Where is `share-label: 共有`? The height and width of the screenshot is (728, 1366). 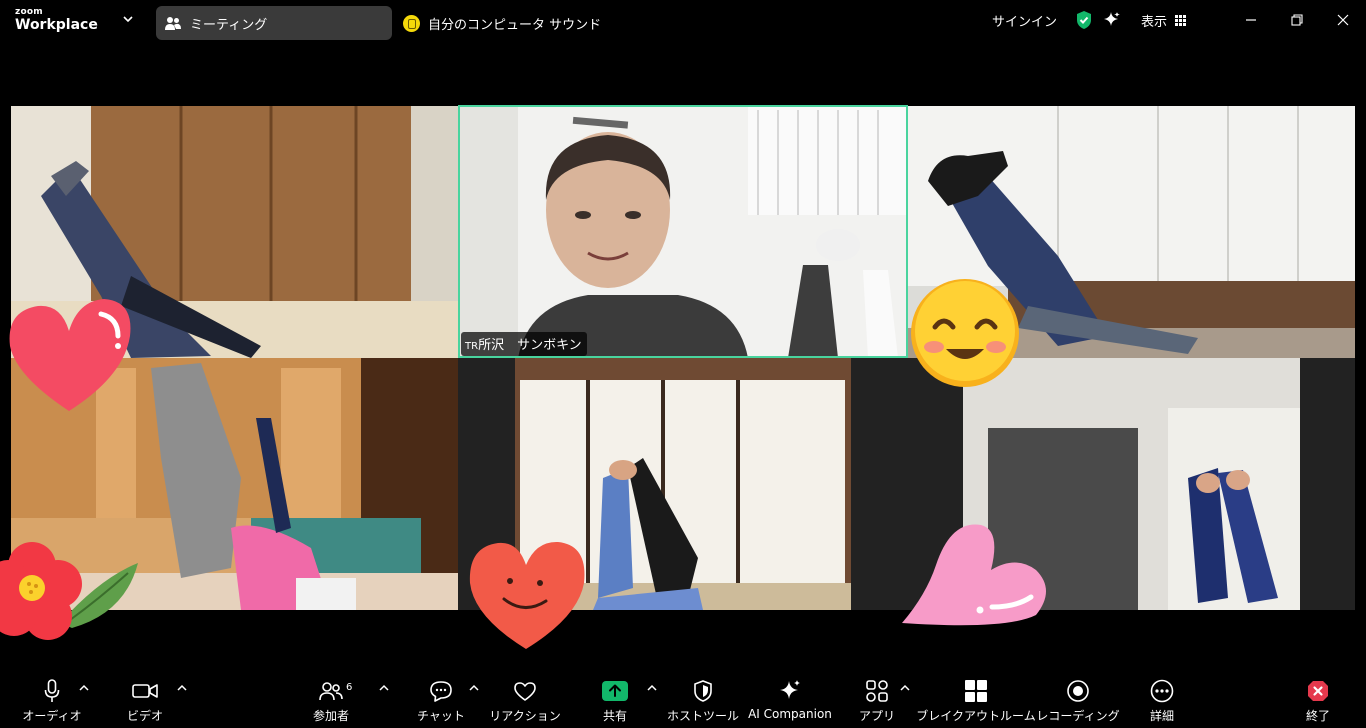
share-label: 共有 is located at coordinates (614, 716).